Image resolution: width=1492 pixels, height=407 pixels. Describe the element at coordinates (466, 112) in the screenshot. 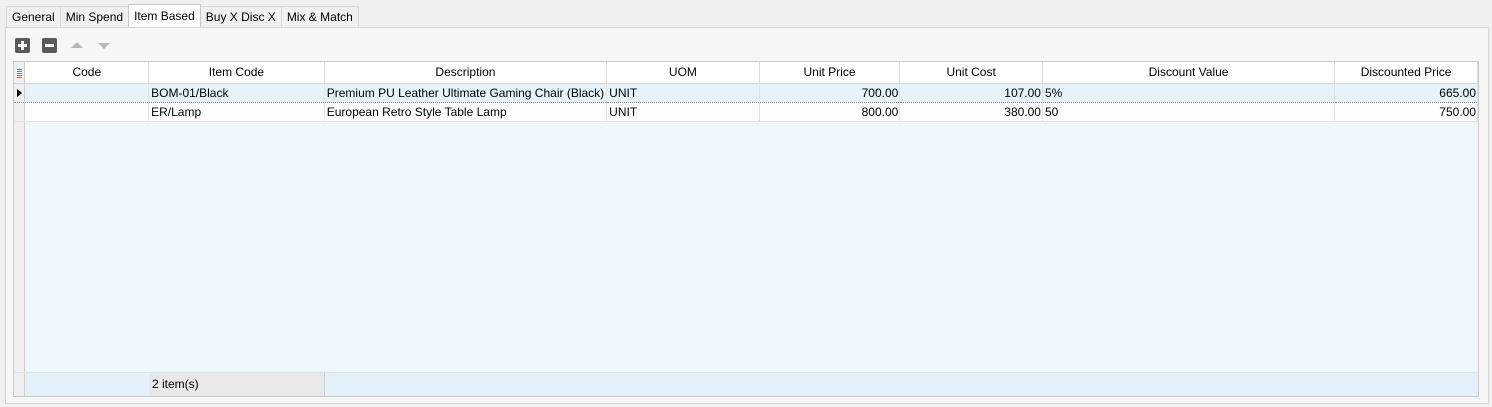

I see `cell-description: European Retro Style Table Lamp` at that location.